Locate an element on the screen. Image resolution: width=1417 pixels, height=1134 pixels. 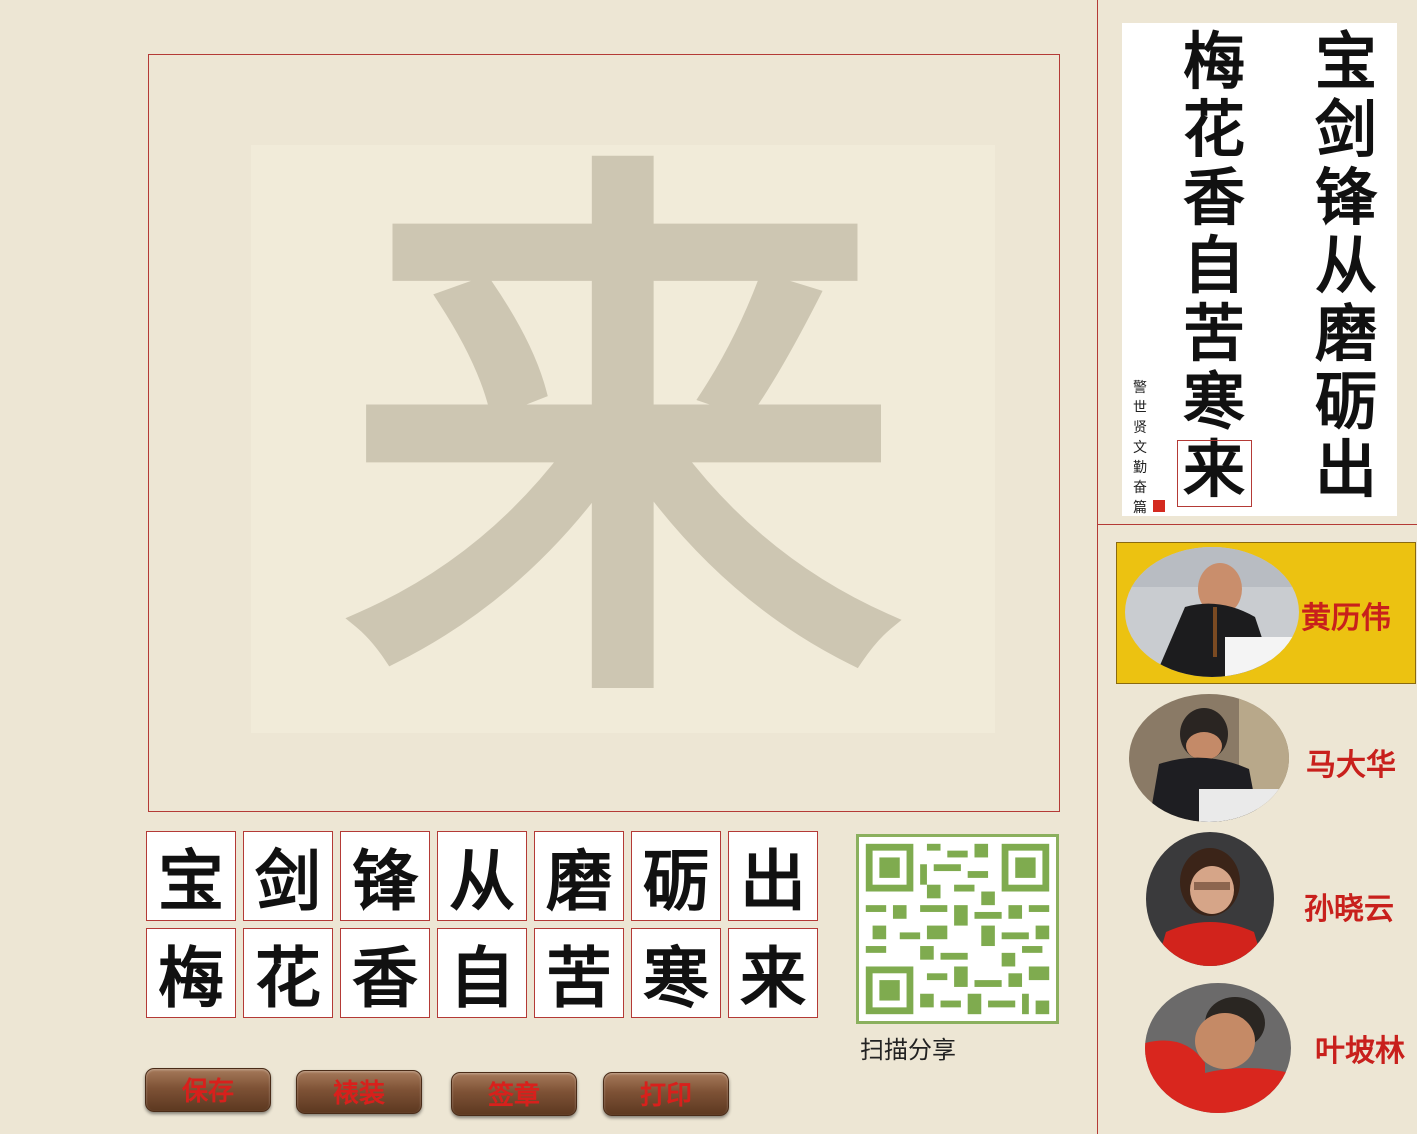
qr-code-icon is located at coordinates (957, 929).